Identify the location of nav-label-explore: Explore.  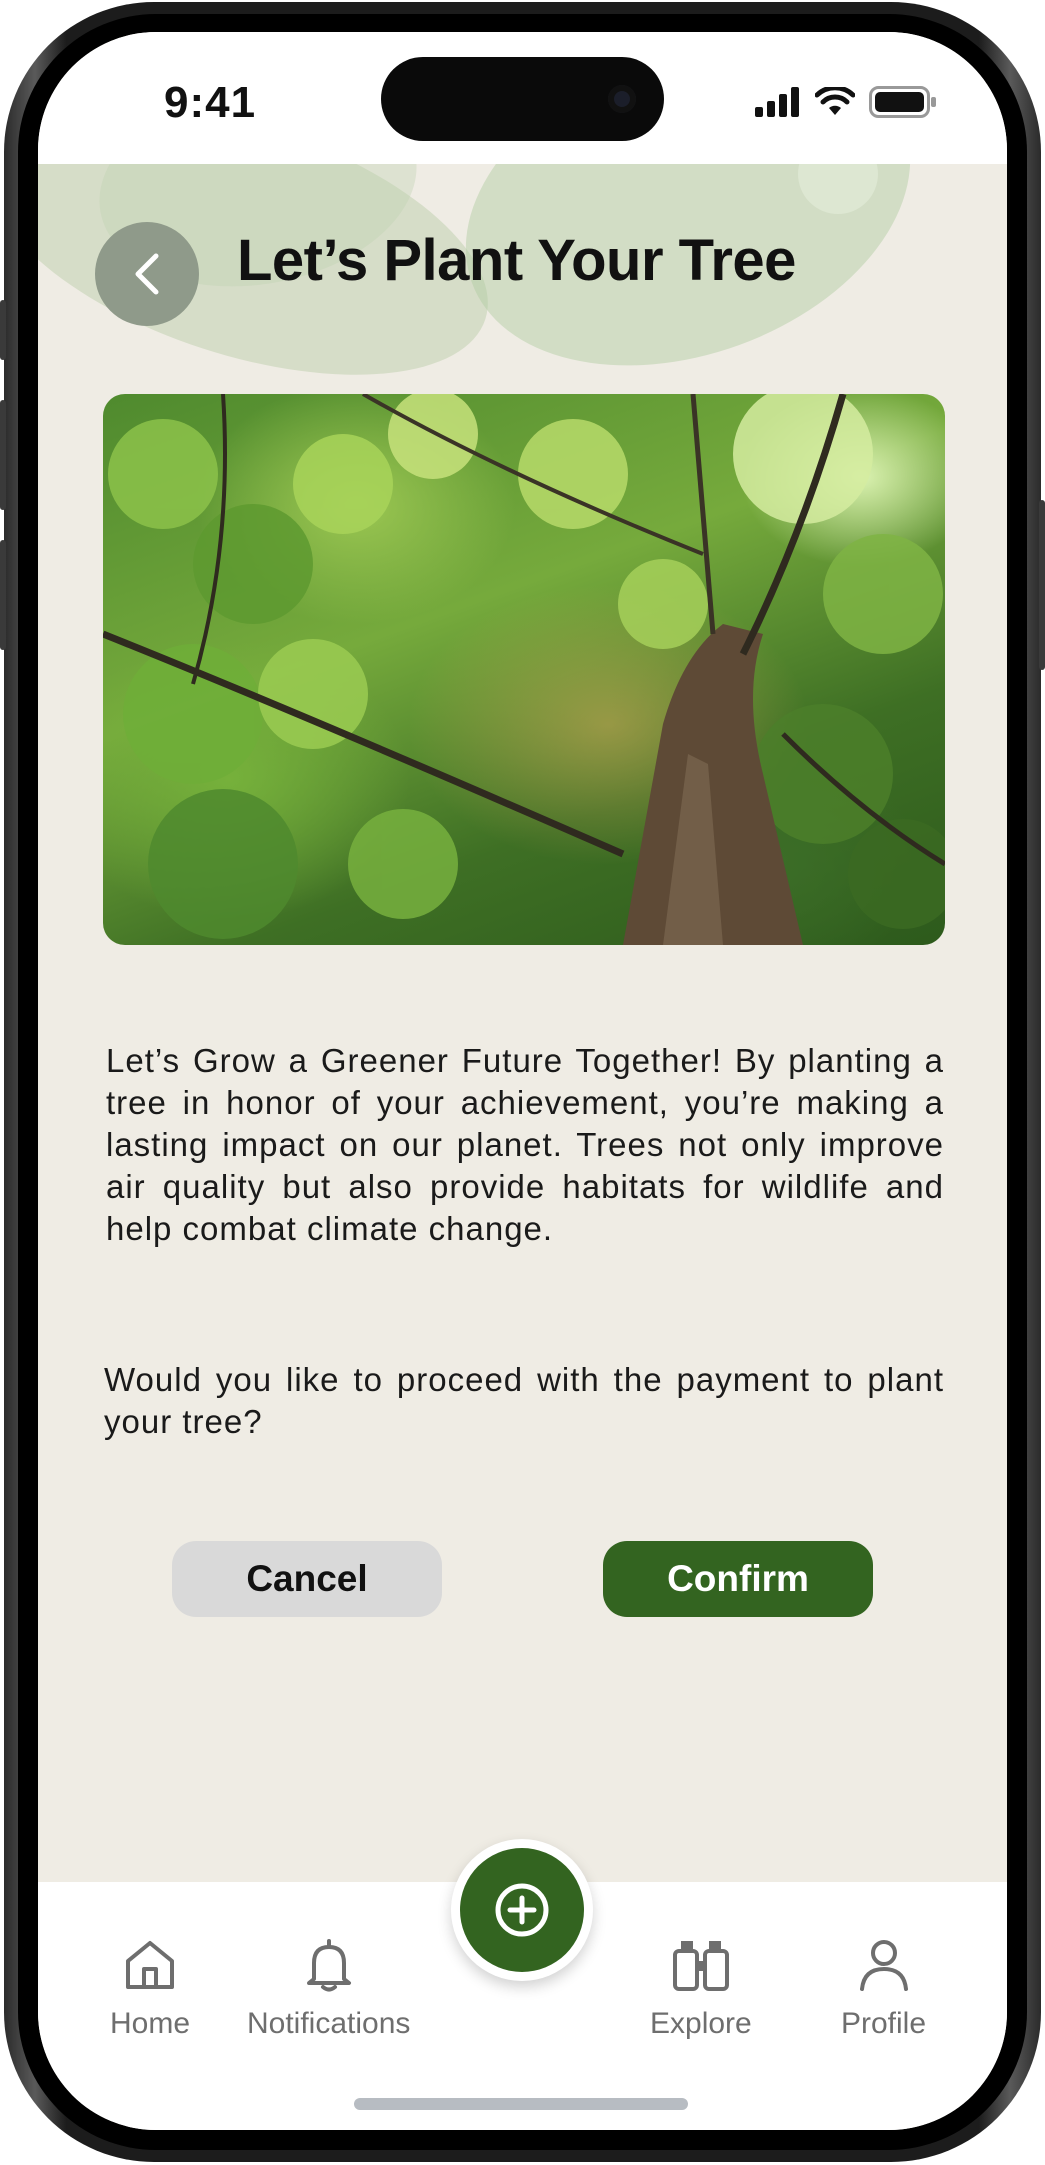
(701, 2023).